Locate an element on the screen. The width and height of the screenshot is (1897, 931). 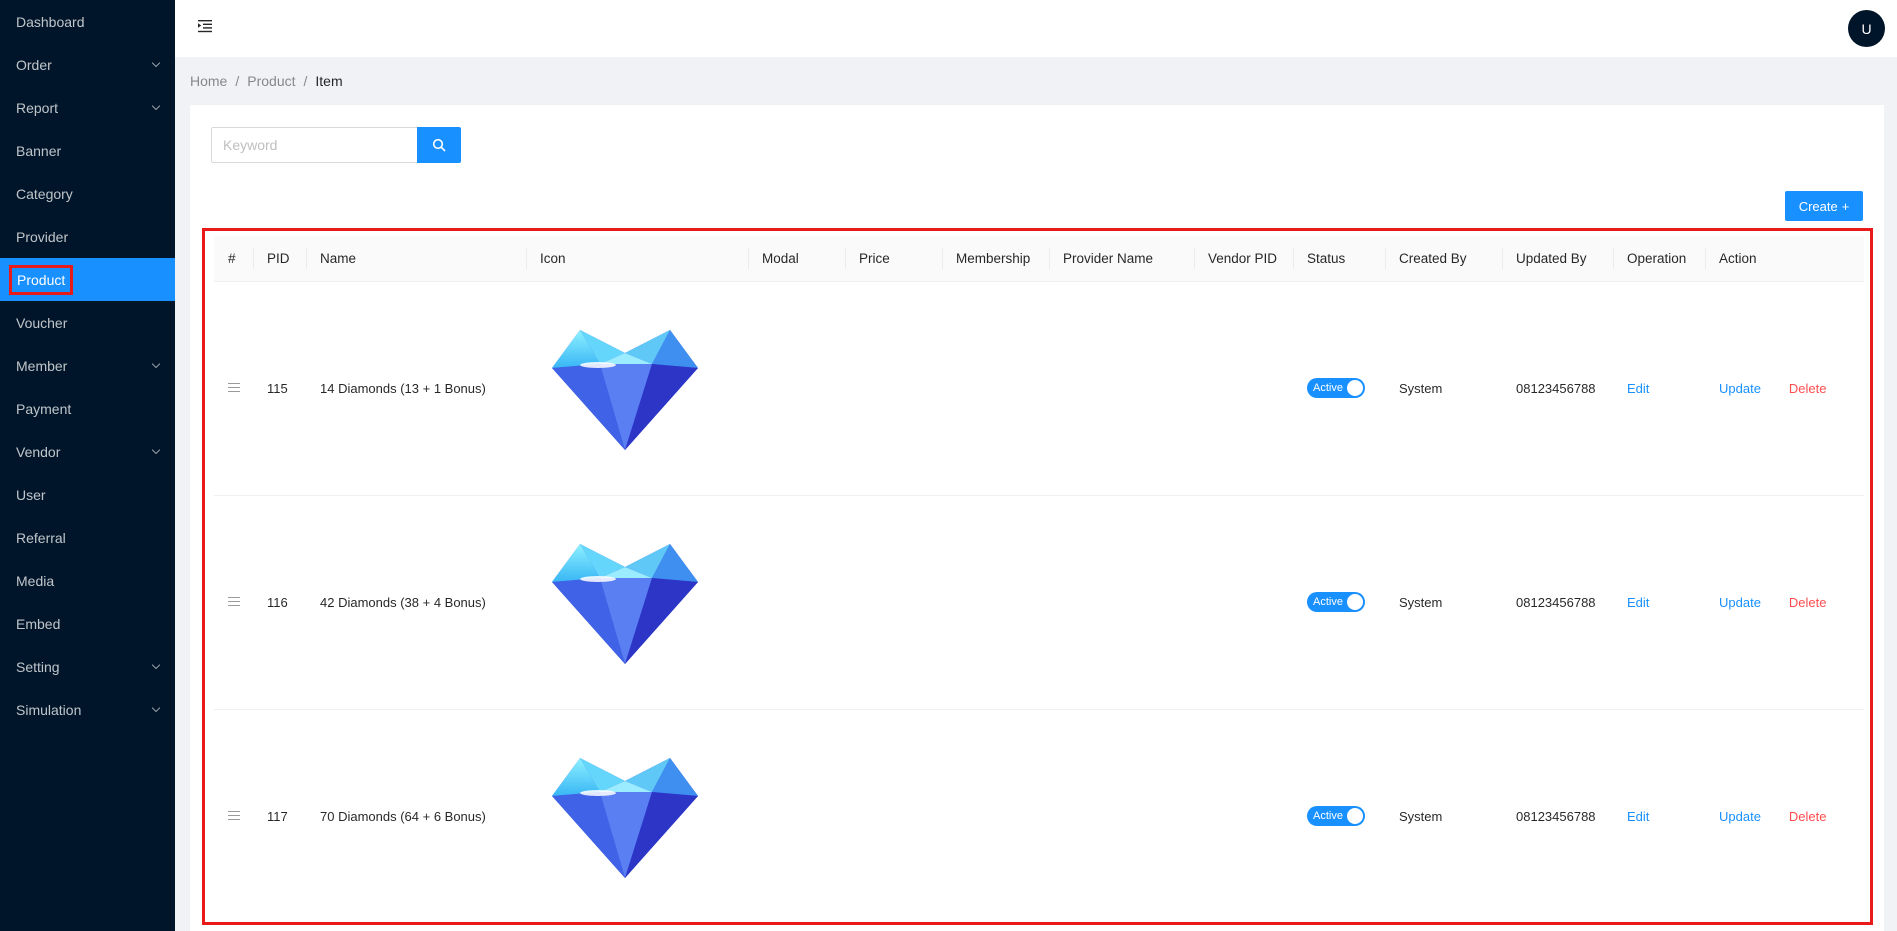
sidebar-item-label: Member is located at coordinates (42, 365).